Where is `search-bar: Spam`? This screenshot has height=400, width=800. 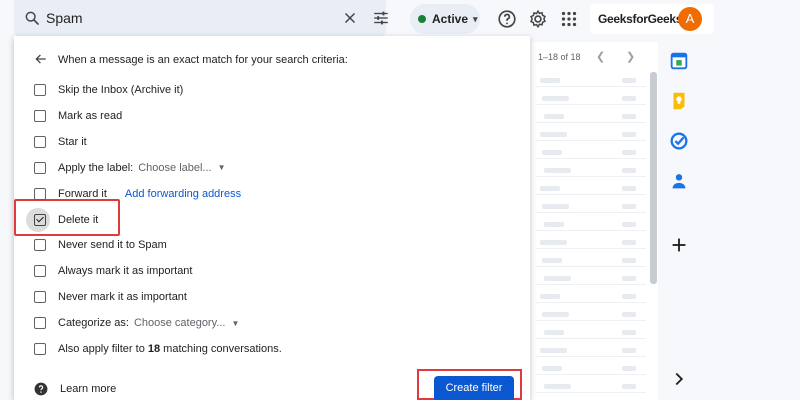 search-bar: Spam is located at coordinates (201, 19).